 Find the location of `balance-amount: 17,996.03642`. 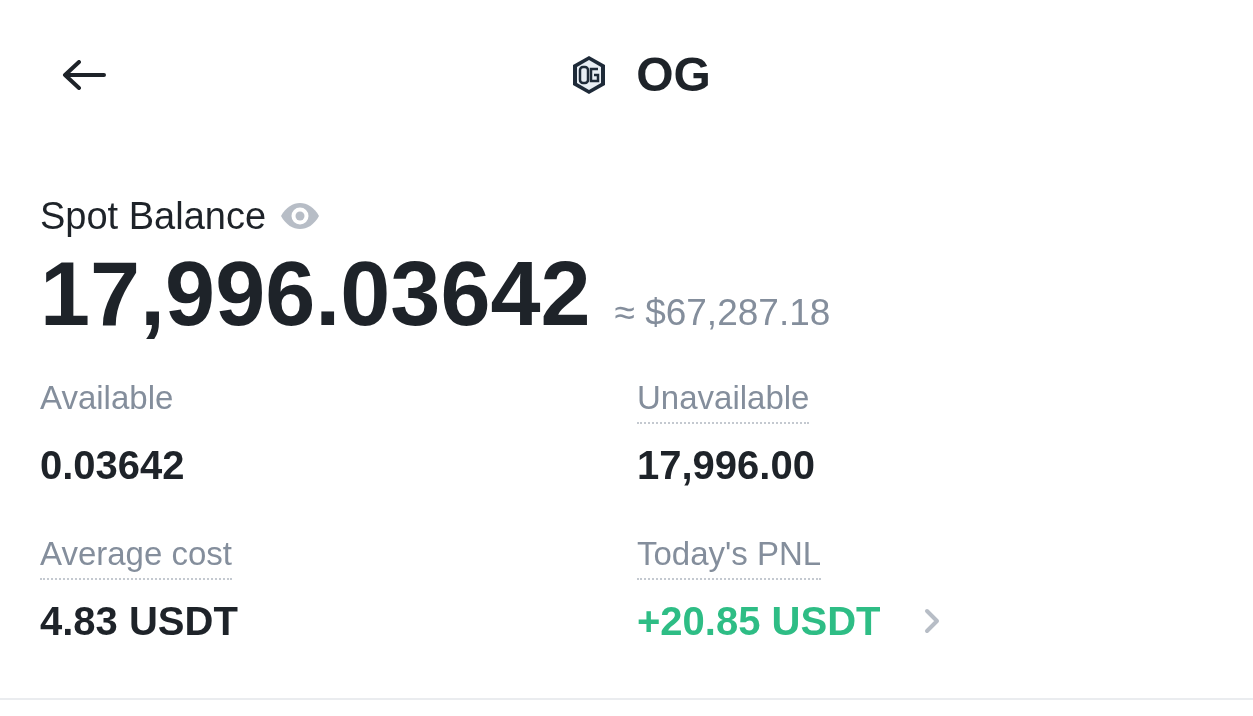

balance-amount: 17,996.03642 is located at coordinates (315, 294).